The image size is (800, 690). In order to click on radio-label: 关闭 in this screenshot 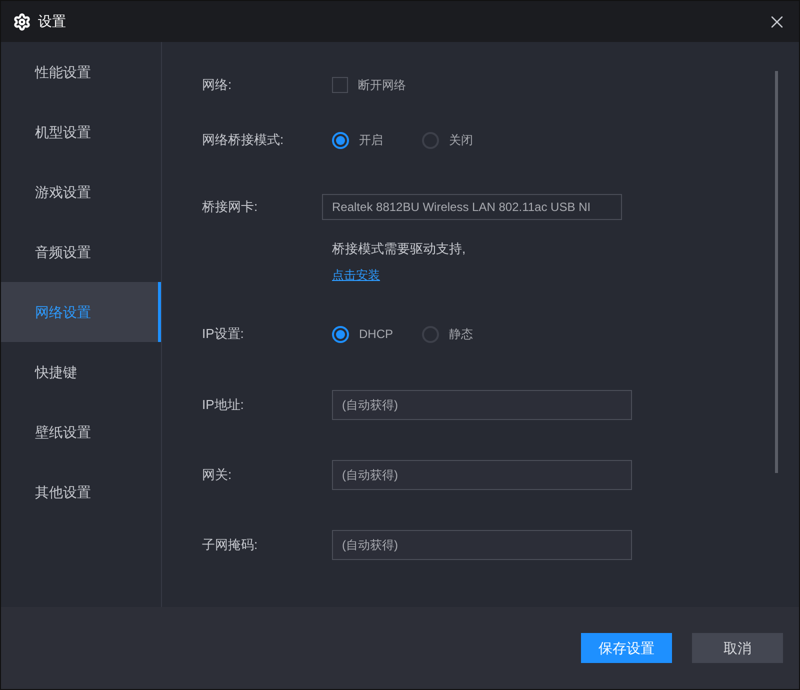, I will do `click(461, 140)`.